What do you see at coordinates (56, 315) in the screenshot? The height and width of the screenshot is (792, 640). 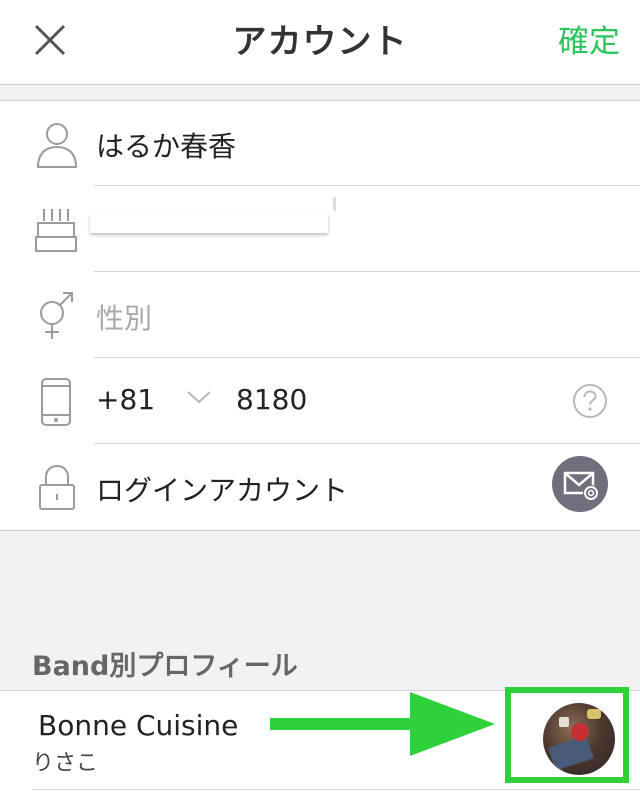 I see `gender-icon` at bounding box center [56, 315].